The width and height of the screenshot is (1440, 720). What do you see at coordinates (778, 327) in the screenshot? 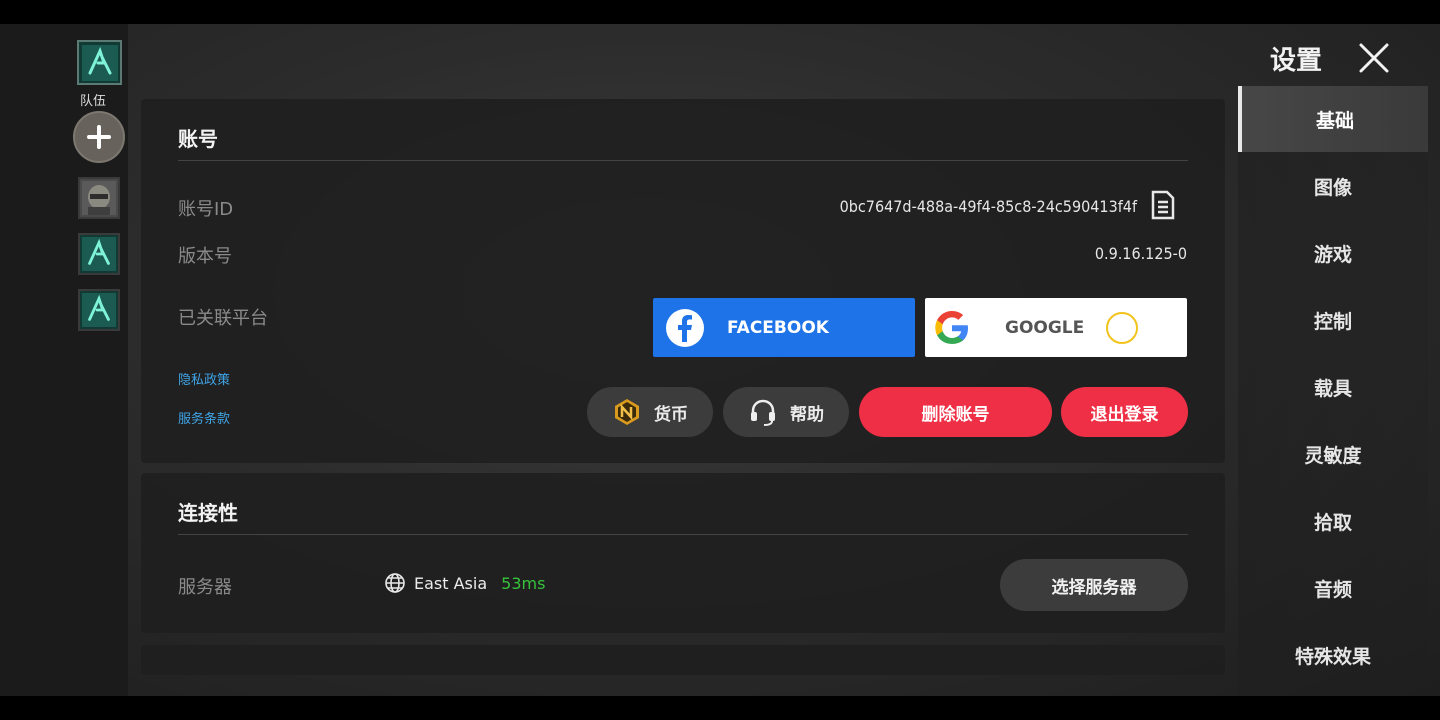
I see `facebook-label: FACEBOOK` at bounding box center [778, 327].